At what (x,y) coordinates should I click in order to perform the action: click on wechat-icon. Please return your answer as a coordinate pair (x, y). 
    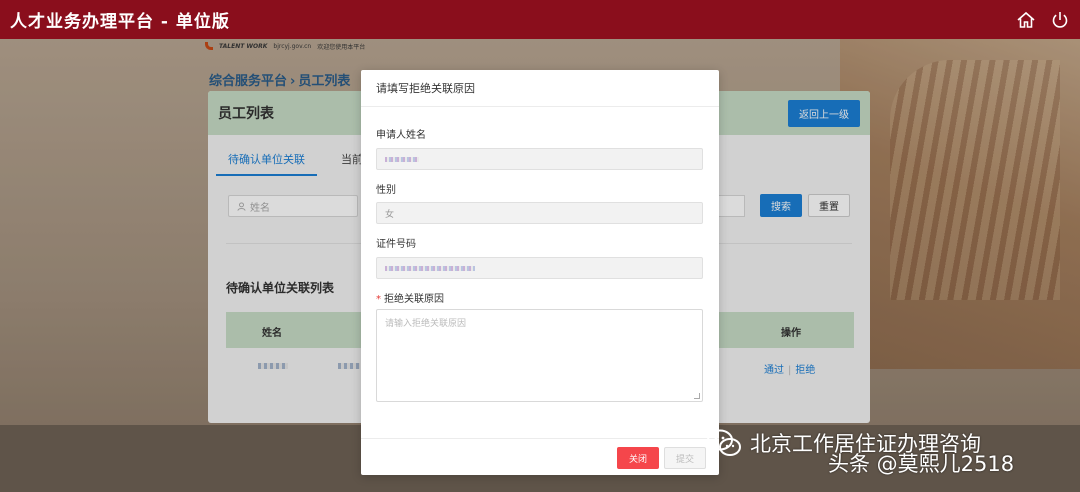
    Looking at the image, I should click on (724, 443).